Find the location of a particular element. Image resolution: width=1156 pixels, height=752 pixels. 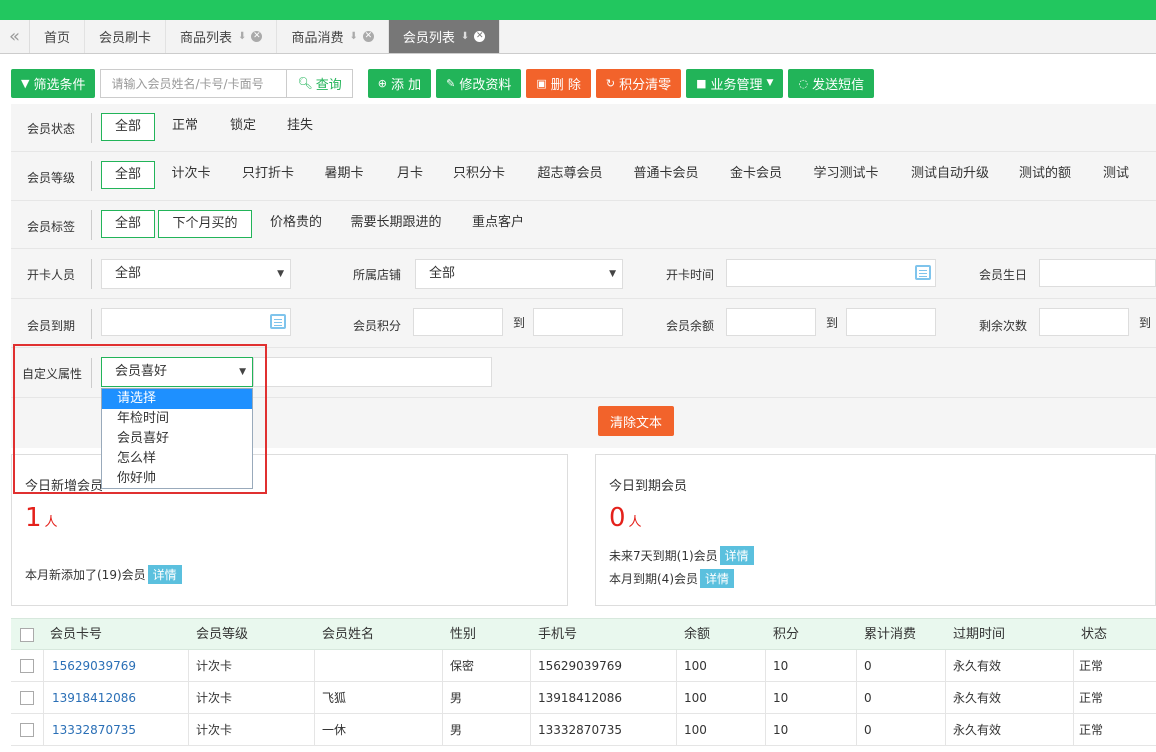

level-option: 超志尊会员 is located at coordinates (570, 175).